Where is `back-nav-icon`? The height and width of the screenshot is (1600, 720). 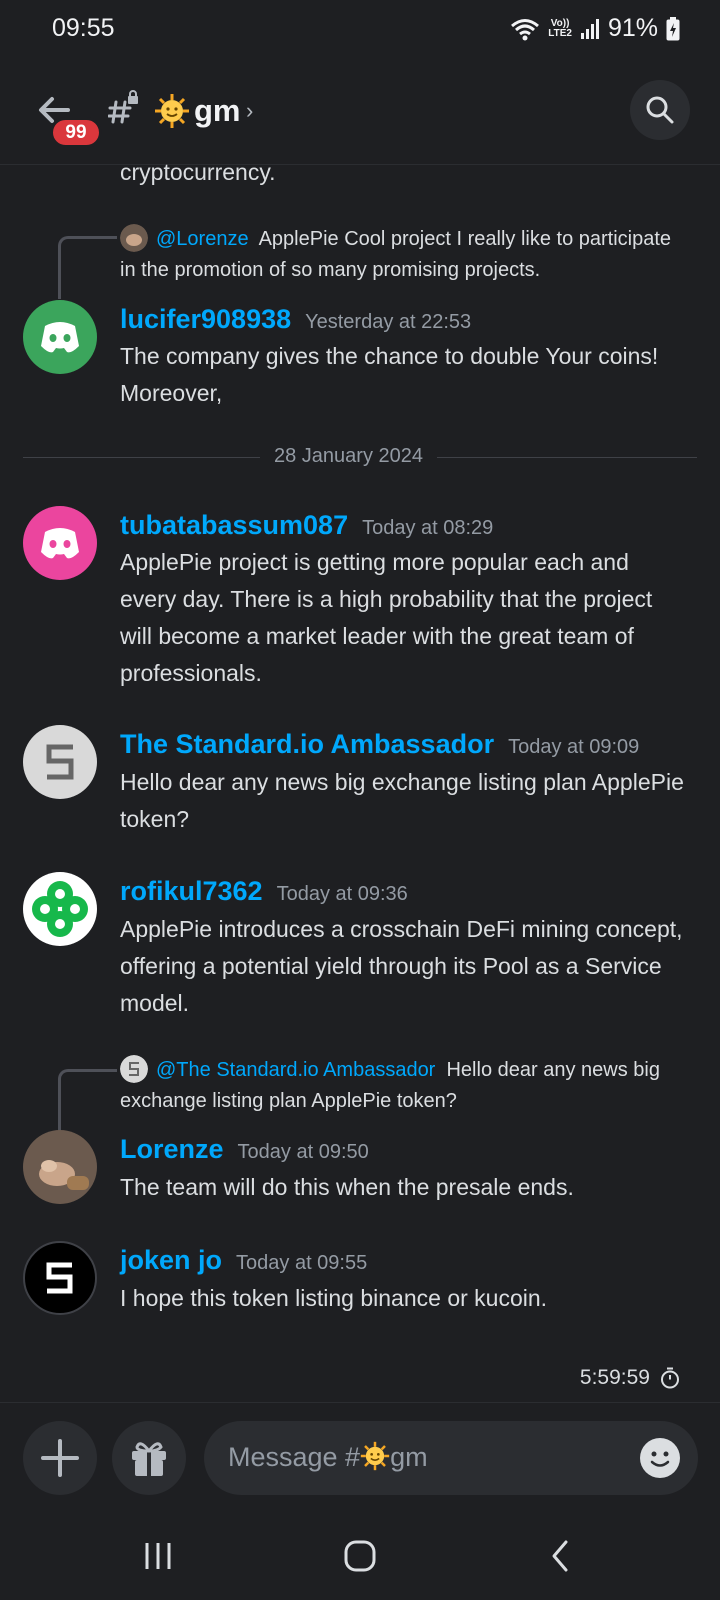 back-nav-icon is located at coordinates (560, 1556).